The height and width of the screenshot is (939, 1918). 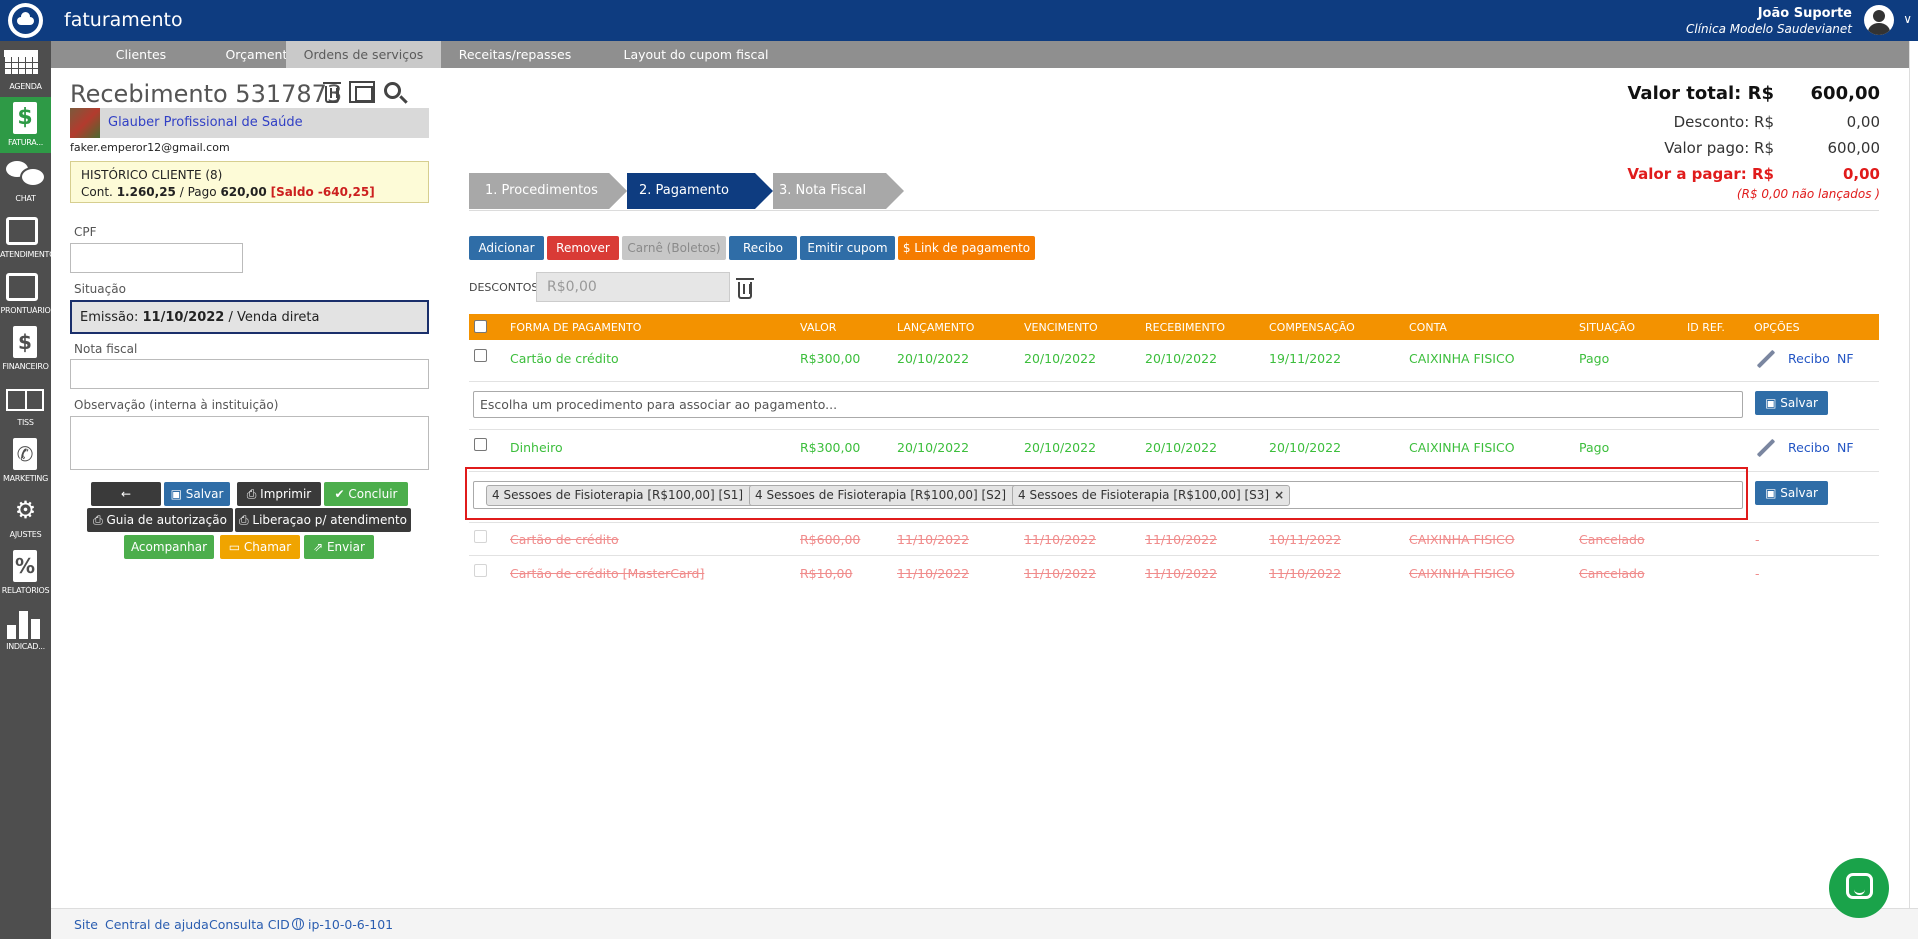 I want to click on comment-icon: ▭, so click(x=236, y=547).